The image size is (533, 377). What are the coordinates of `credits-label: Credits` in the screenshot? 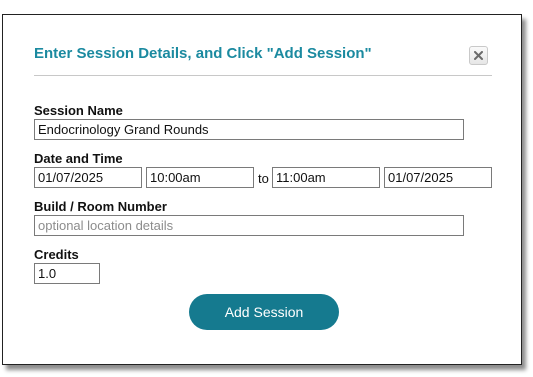 It's located at (56, 254).